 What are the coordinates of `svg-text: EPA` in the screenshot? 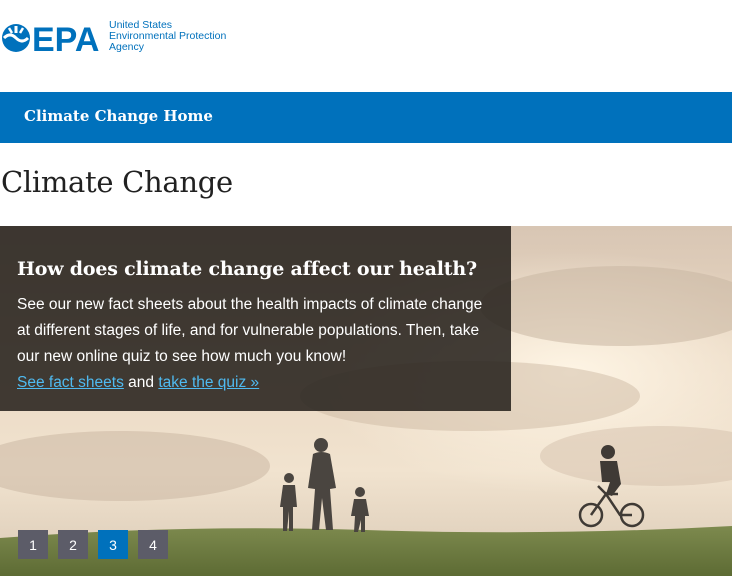 It's located at (65, 38).